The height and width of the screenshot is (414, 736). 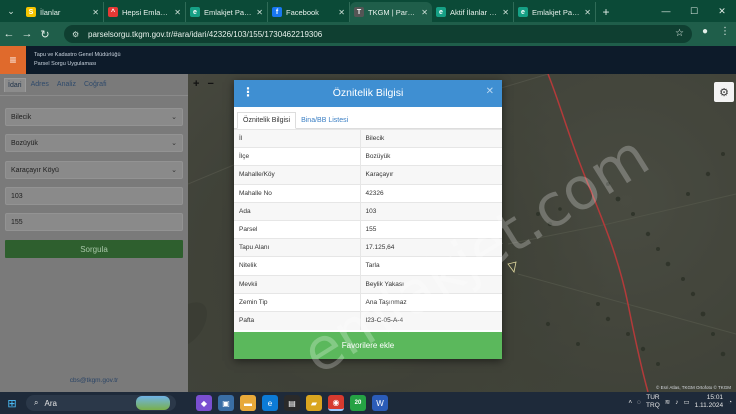 I want to click on browser-tab: ^ Hepsi Emlak Ba ✕, so click(x=145, y=12).